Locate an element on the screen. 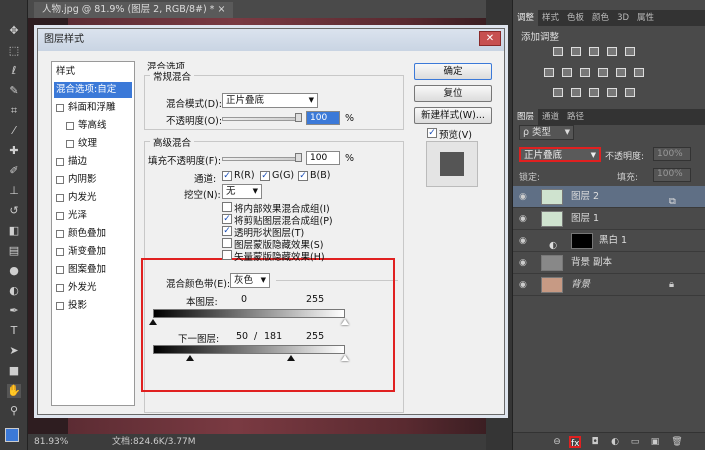 The width and height of the screenshot is (705, 450). opacity-slider-knob is located at coordinates (298, 117).